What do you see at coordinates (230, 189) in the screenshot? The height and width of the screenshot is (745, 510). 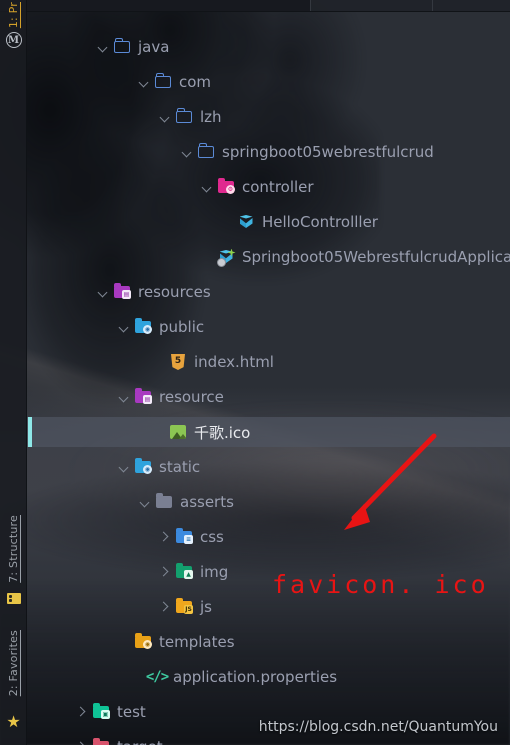 I see `gear-icon: ⚙` at bounding box center [230, 189].